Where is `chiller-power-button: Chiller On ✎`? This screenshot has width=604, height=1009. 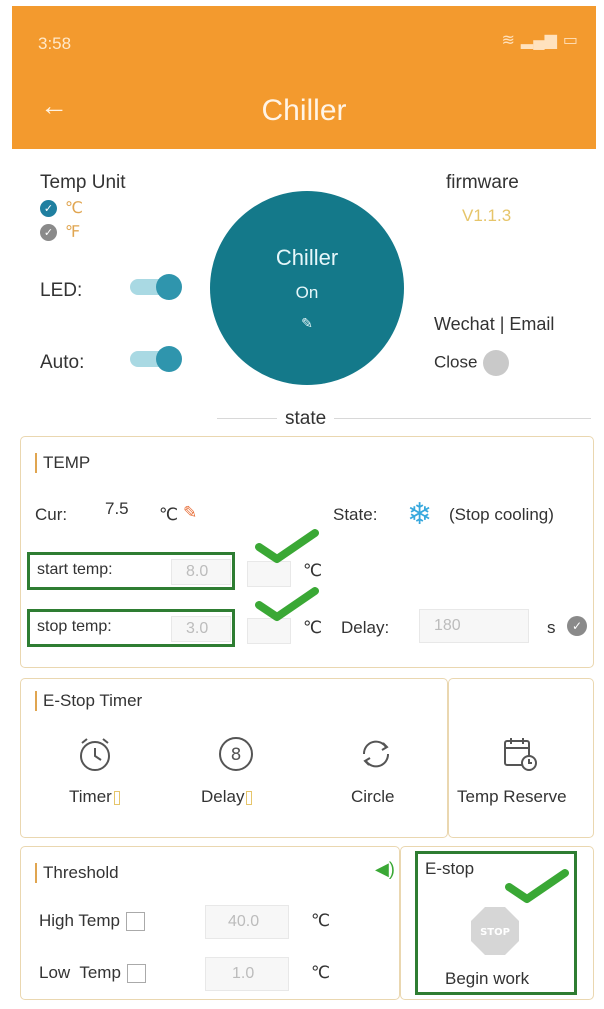
chiller-power-button: Chiller On ✎ is located at coordinates (307, 288).